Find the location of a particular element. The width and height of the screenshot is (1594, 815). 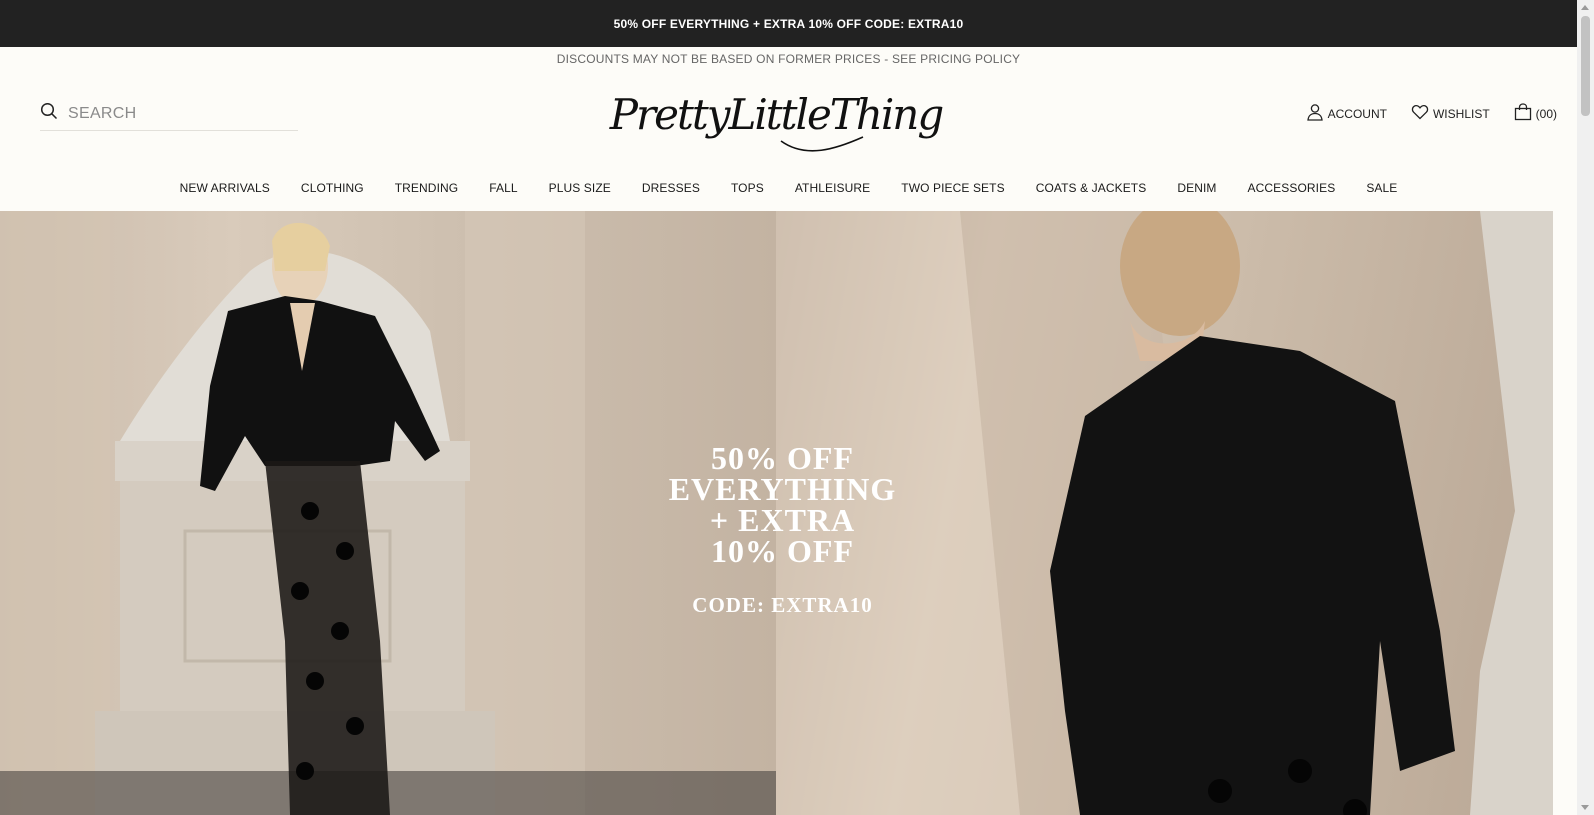

nav-tops: TOPS is located at coordinates (747, 188).